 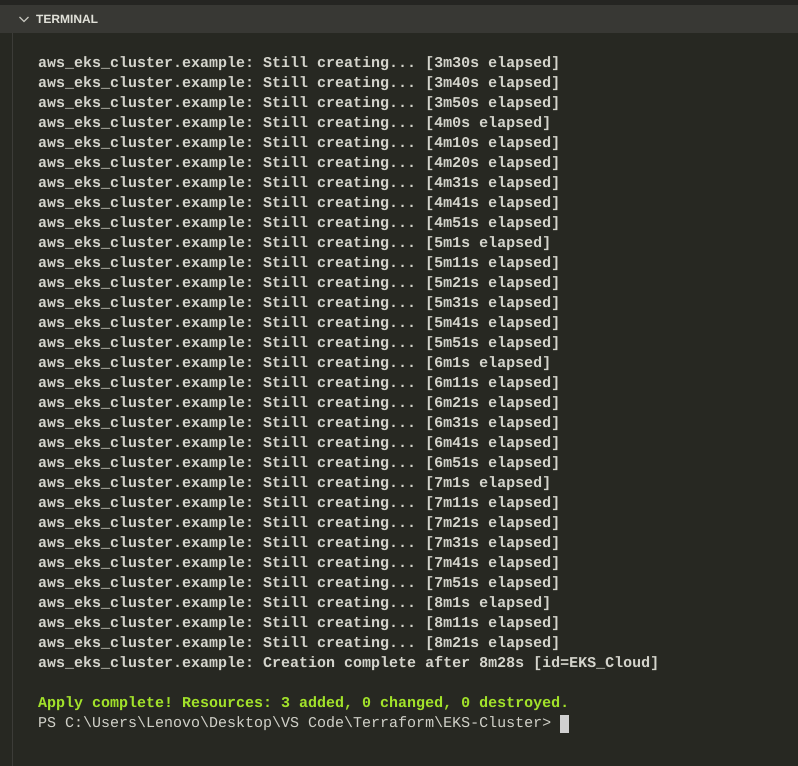 What do you see at coordinates (299, 64) in the screenshot?
I see `terminal-line: aws_eks_cluster.example: Still creating... [3m30s elapsed]` at bounding box center [299, 64].